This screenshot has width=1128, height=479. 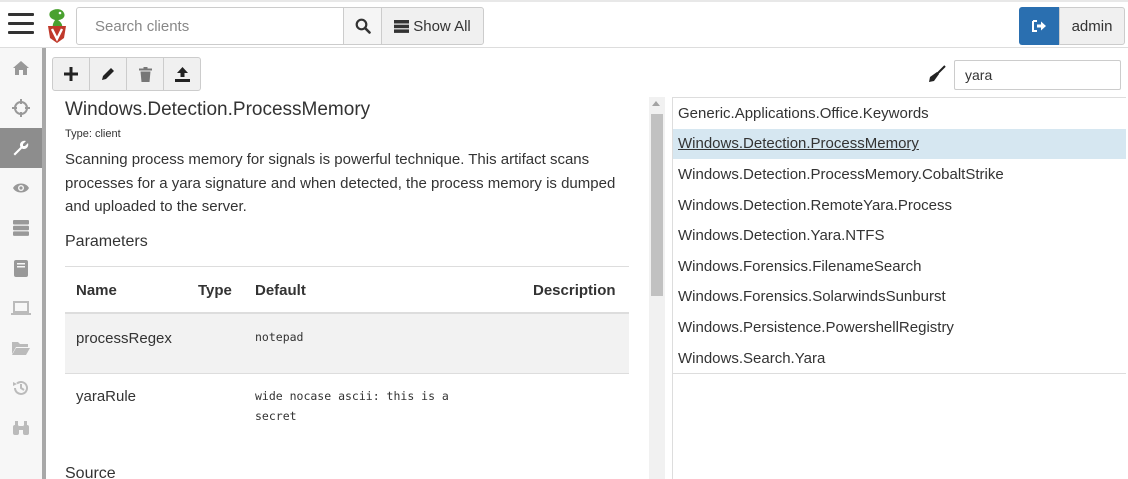 I want to click on show-all-button: Show All, so click(x=432, y=26).